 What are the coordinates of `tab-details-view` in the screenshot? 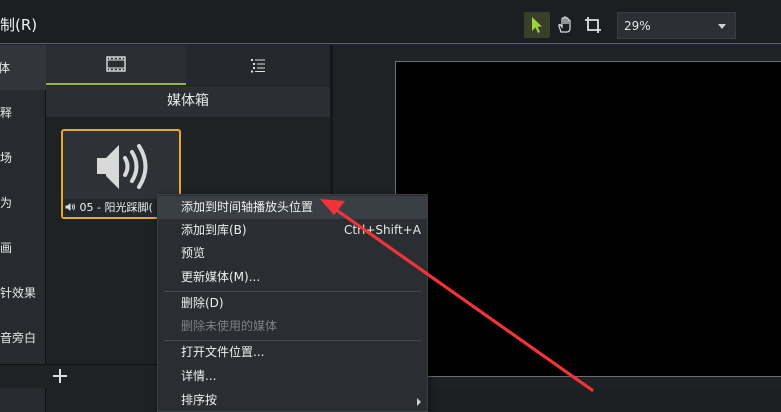 It's located at (258, 65).